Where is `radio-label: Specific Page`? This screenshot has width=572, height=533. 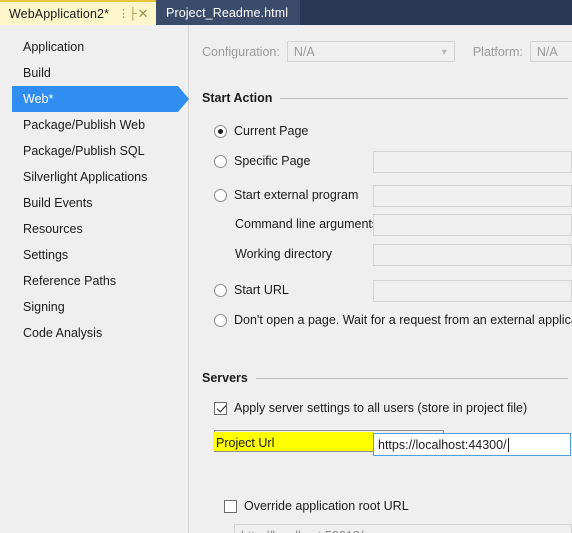
radio-label: Specific Page is located at coordinates (272, 161).